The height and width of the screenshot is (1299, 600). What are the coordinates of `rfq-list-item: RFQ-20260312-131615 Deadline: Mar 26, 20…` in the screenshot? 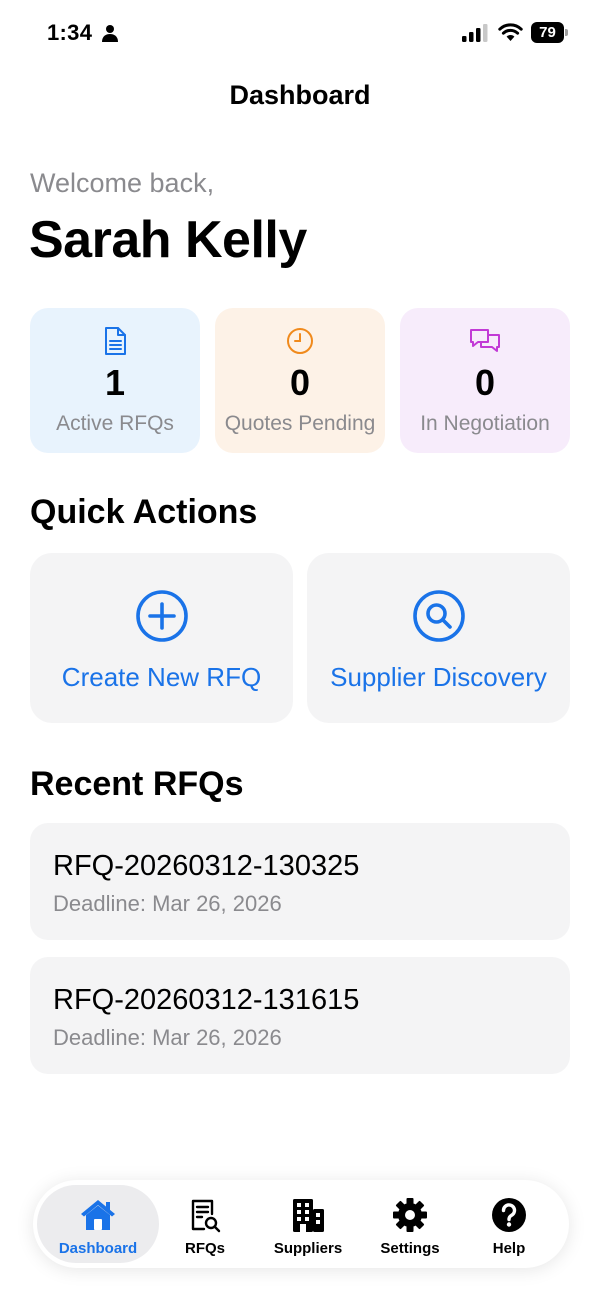 It's located at (300, 1015).